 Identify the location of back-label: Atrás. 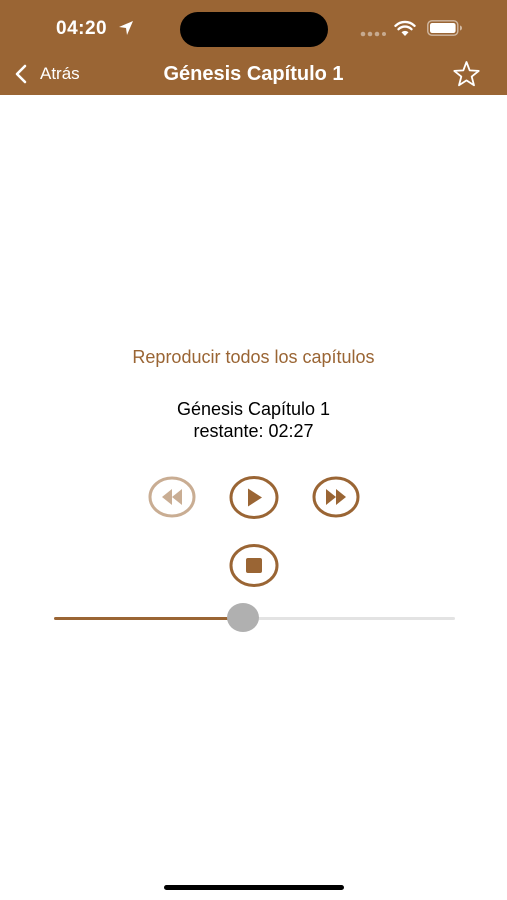
(60, 73).